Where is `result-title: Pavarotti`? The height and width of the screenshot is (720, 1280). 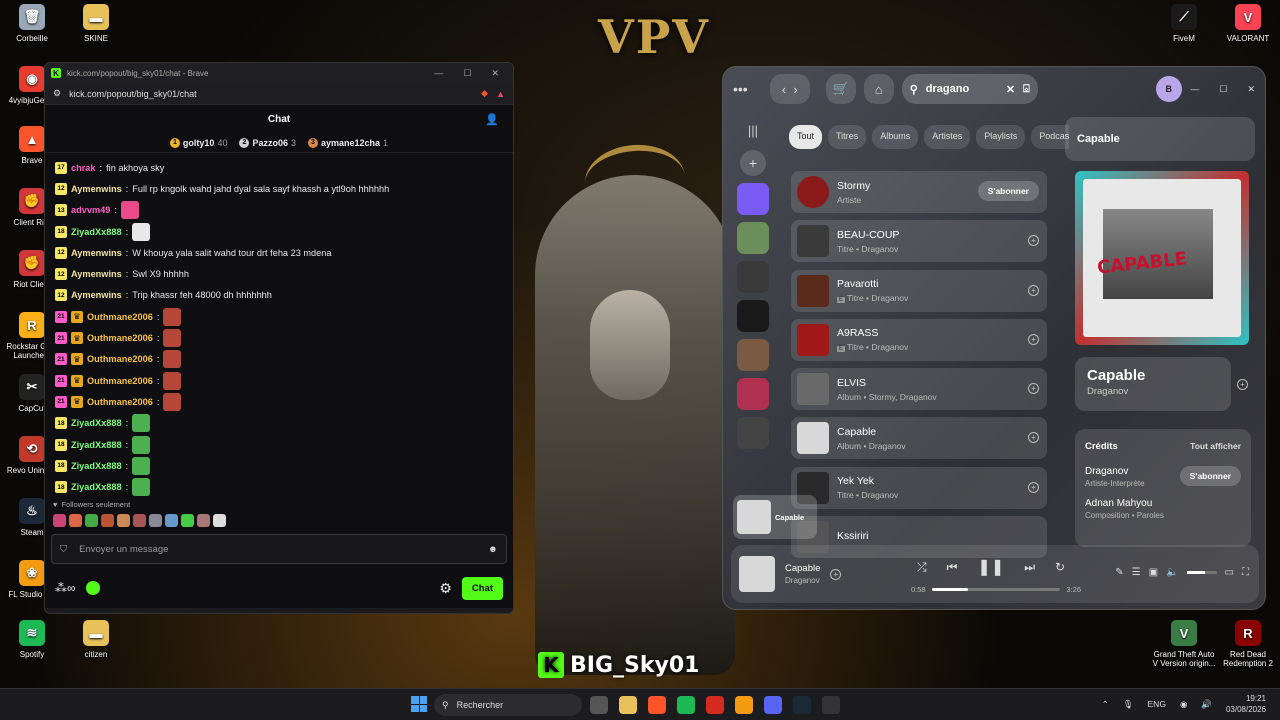 result-title: Pavarotti is located at coordinates (872, 284).